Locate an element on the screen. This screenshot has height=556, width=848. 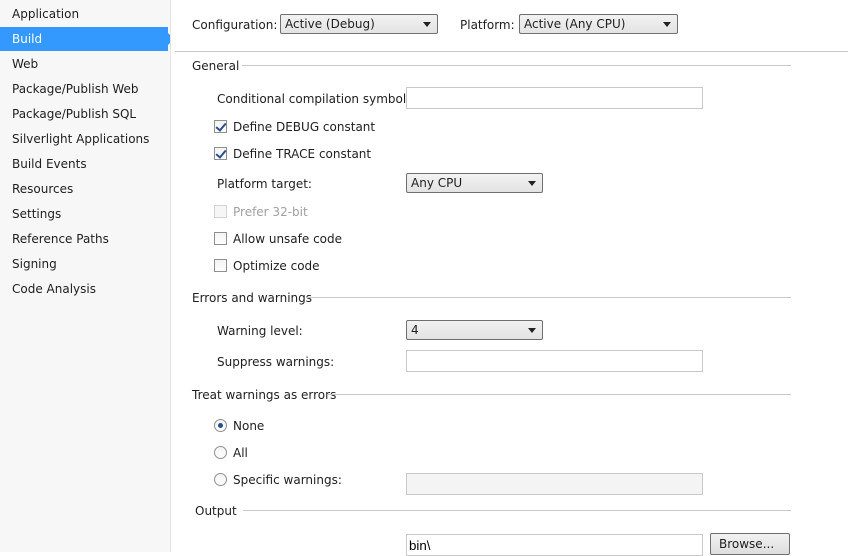
treat-none-radio is located at coordinates (220, 425).